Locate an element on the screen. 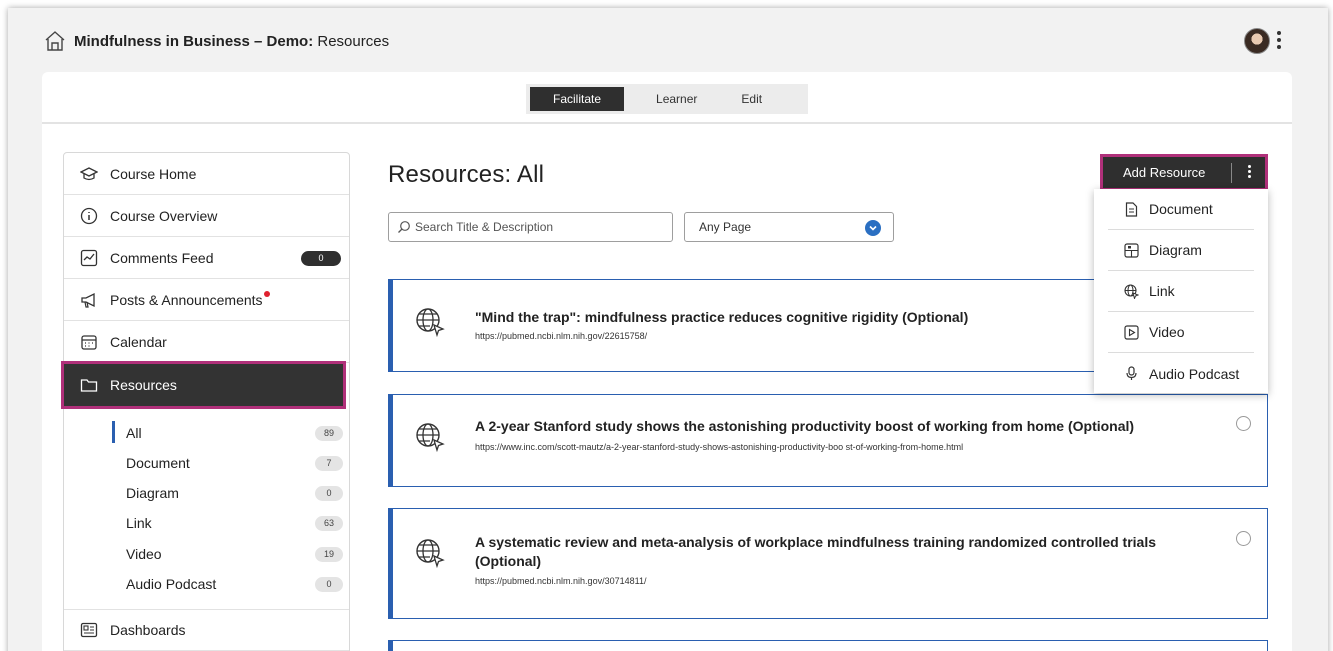 This screenshot has width=1333, height=651. menu-item-document: Document is located at coordinates (1181, 209).